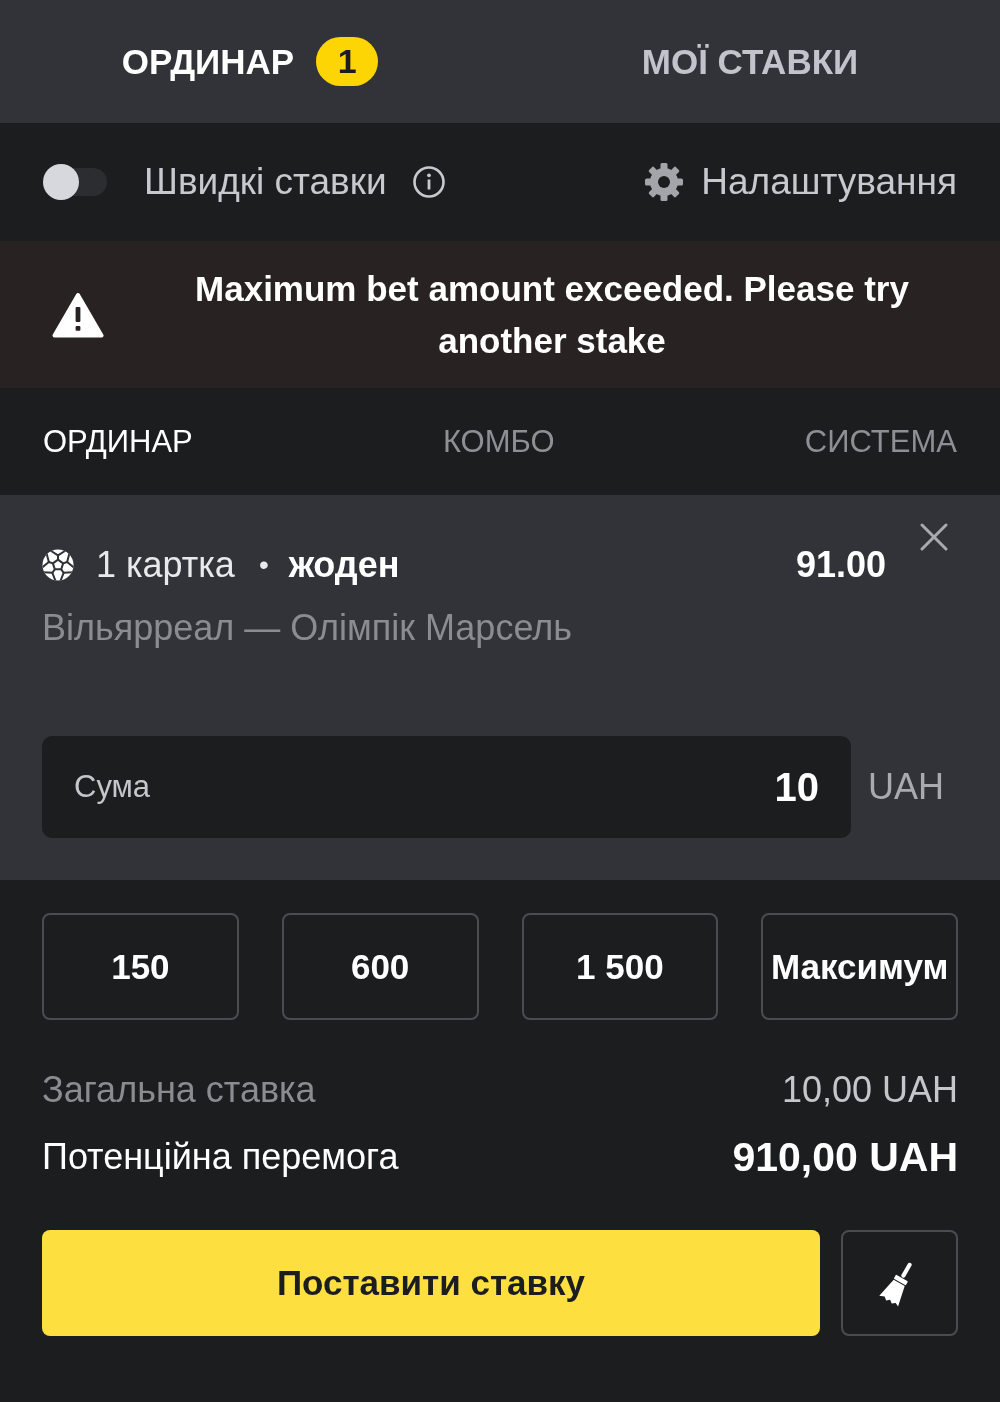  I want to click on tab: КОМБО, so click(498, 441).